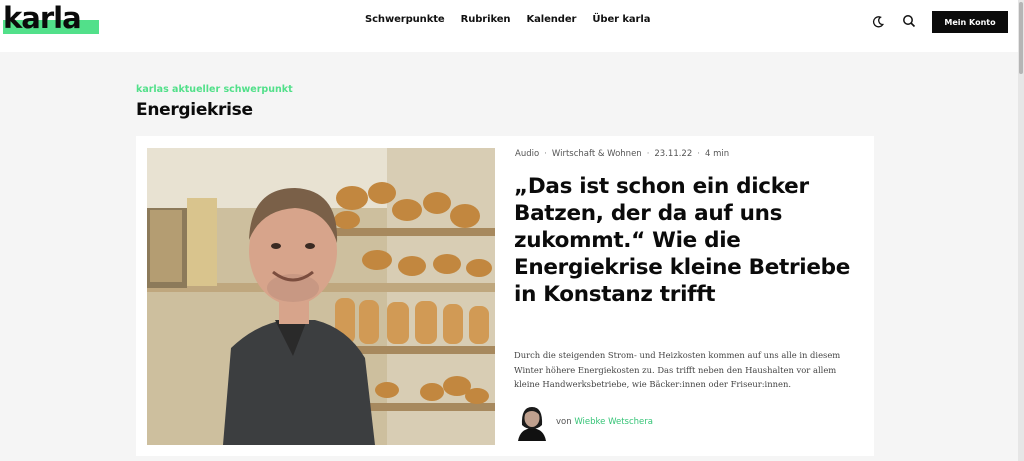  I want to click on search-icon, so click(909, 21).